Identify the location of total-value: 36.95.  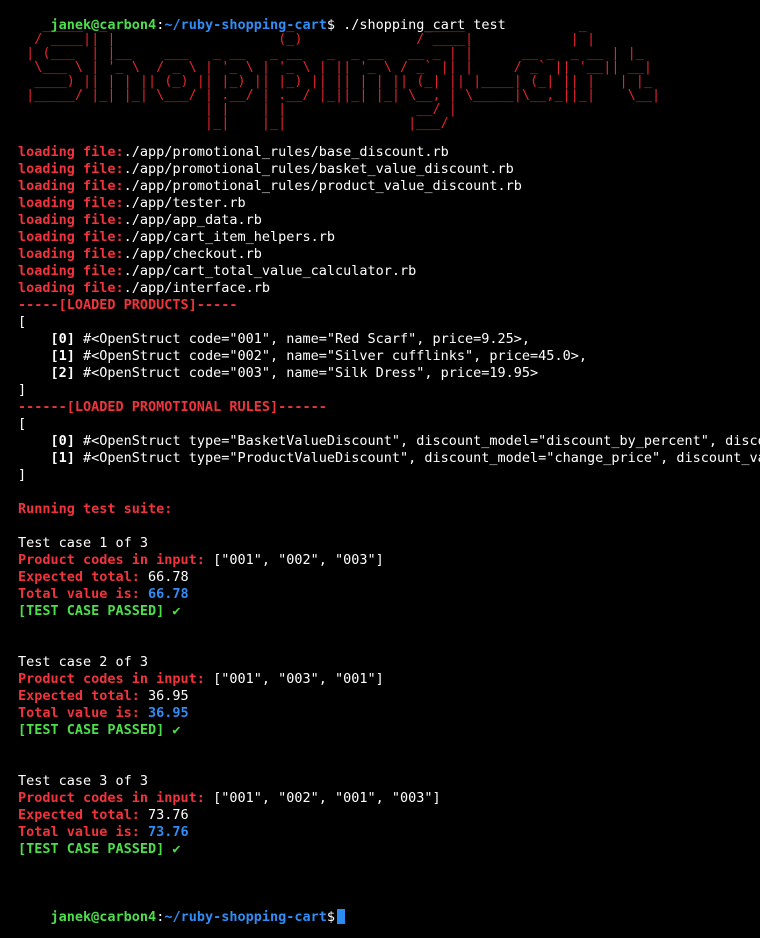
(164, 713).